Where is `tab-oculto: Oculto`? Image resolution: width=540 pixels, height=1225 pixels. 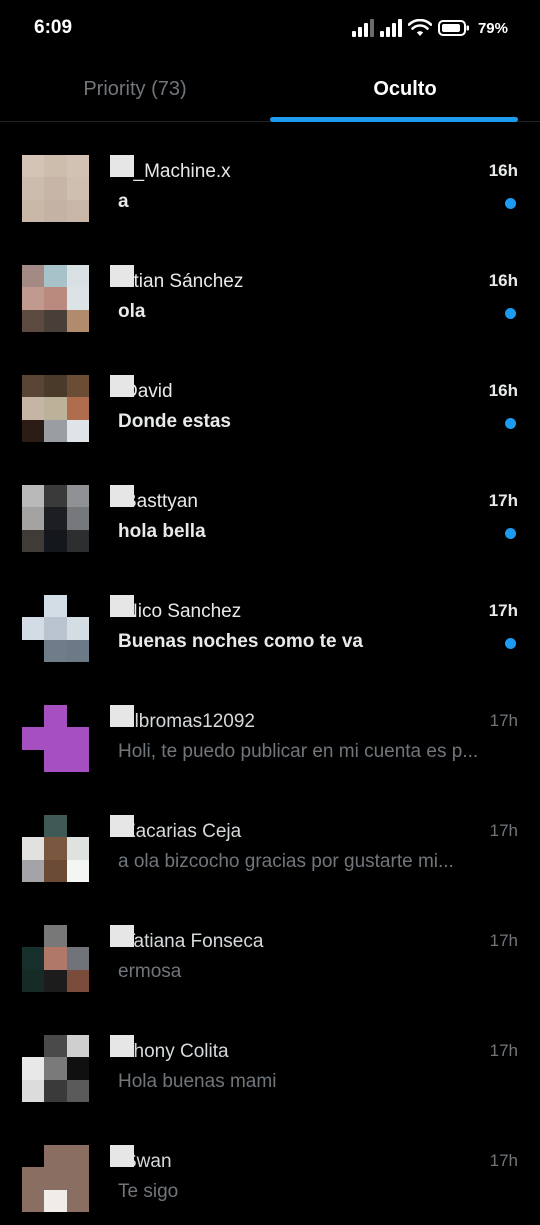 tab-oculto: Oculto is located at coordinates (405, 89).